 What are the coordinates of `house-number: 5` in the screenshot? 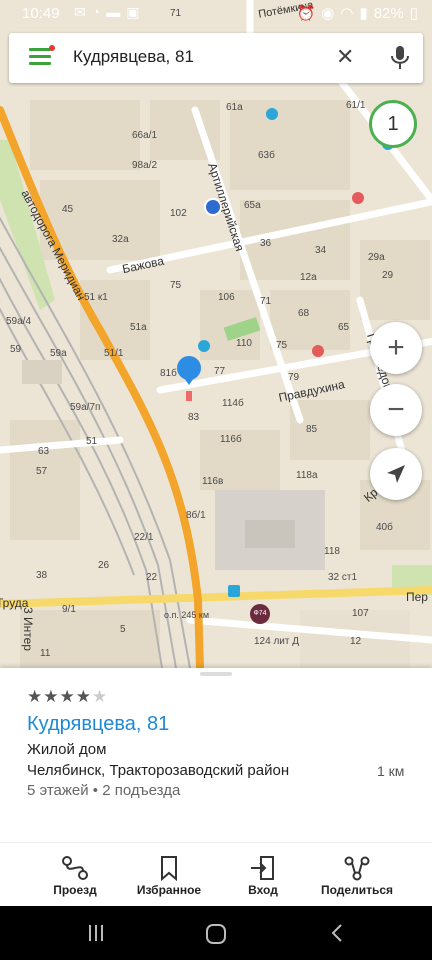 It's located at (123, 629).